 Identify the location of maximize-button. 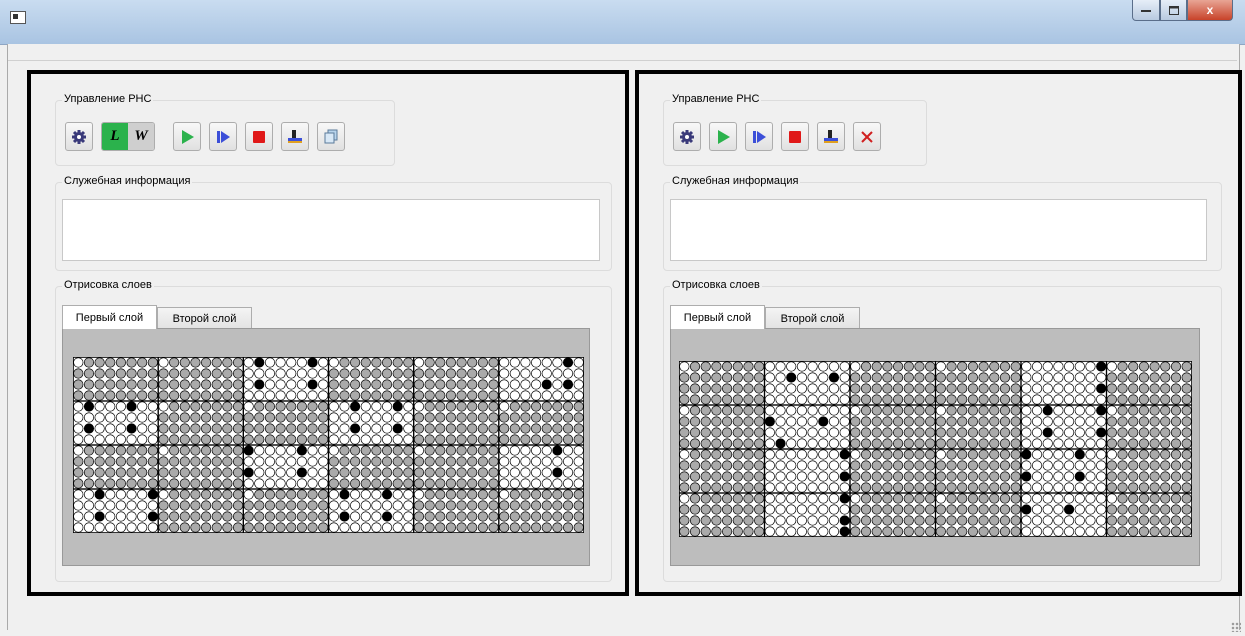
(1173, 10).